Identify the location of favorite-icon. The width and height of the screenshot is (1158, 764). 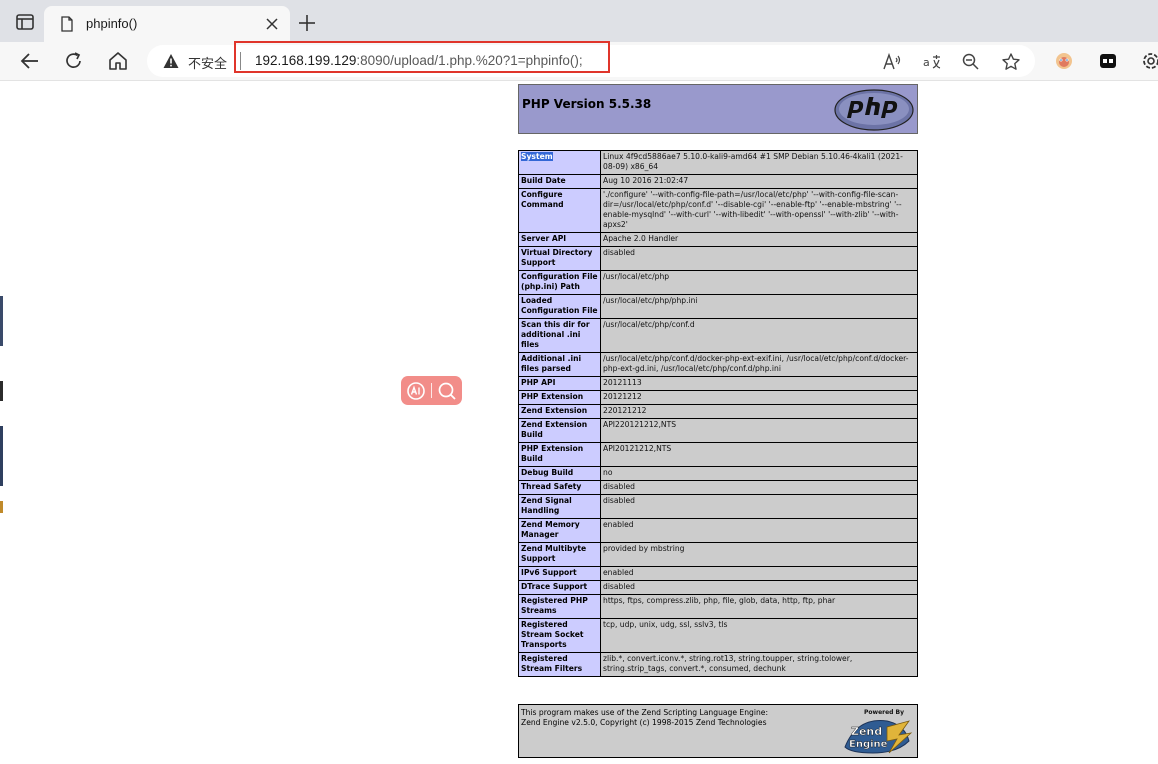
(1011, 62).